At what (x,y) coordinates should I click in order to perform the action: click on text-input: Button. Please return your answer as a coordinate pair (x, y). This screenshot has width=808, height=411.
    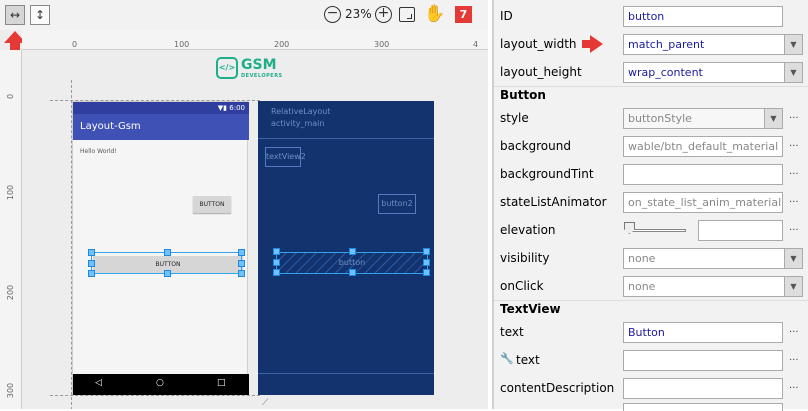
    Looking at the image, I should click on (703, 332).